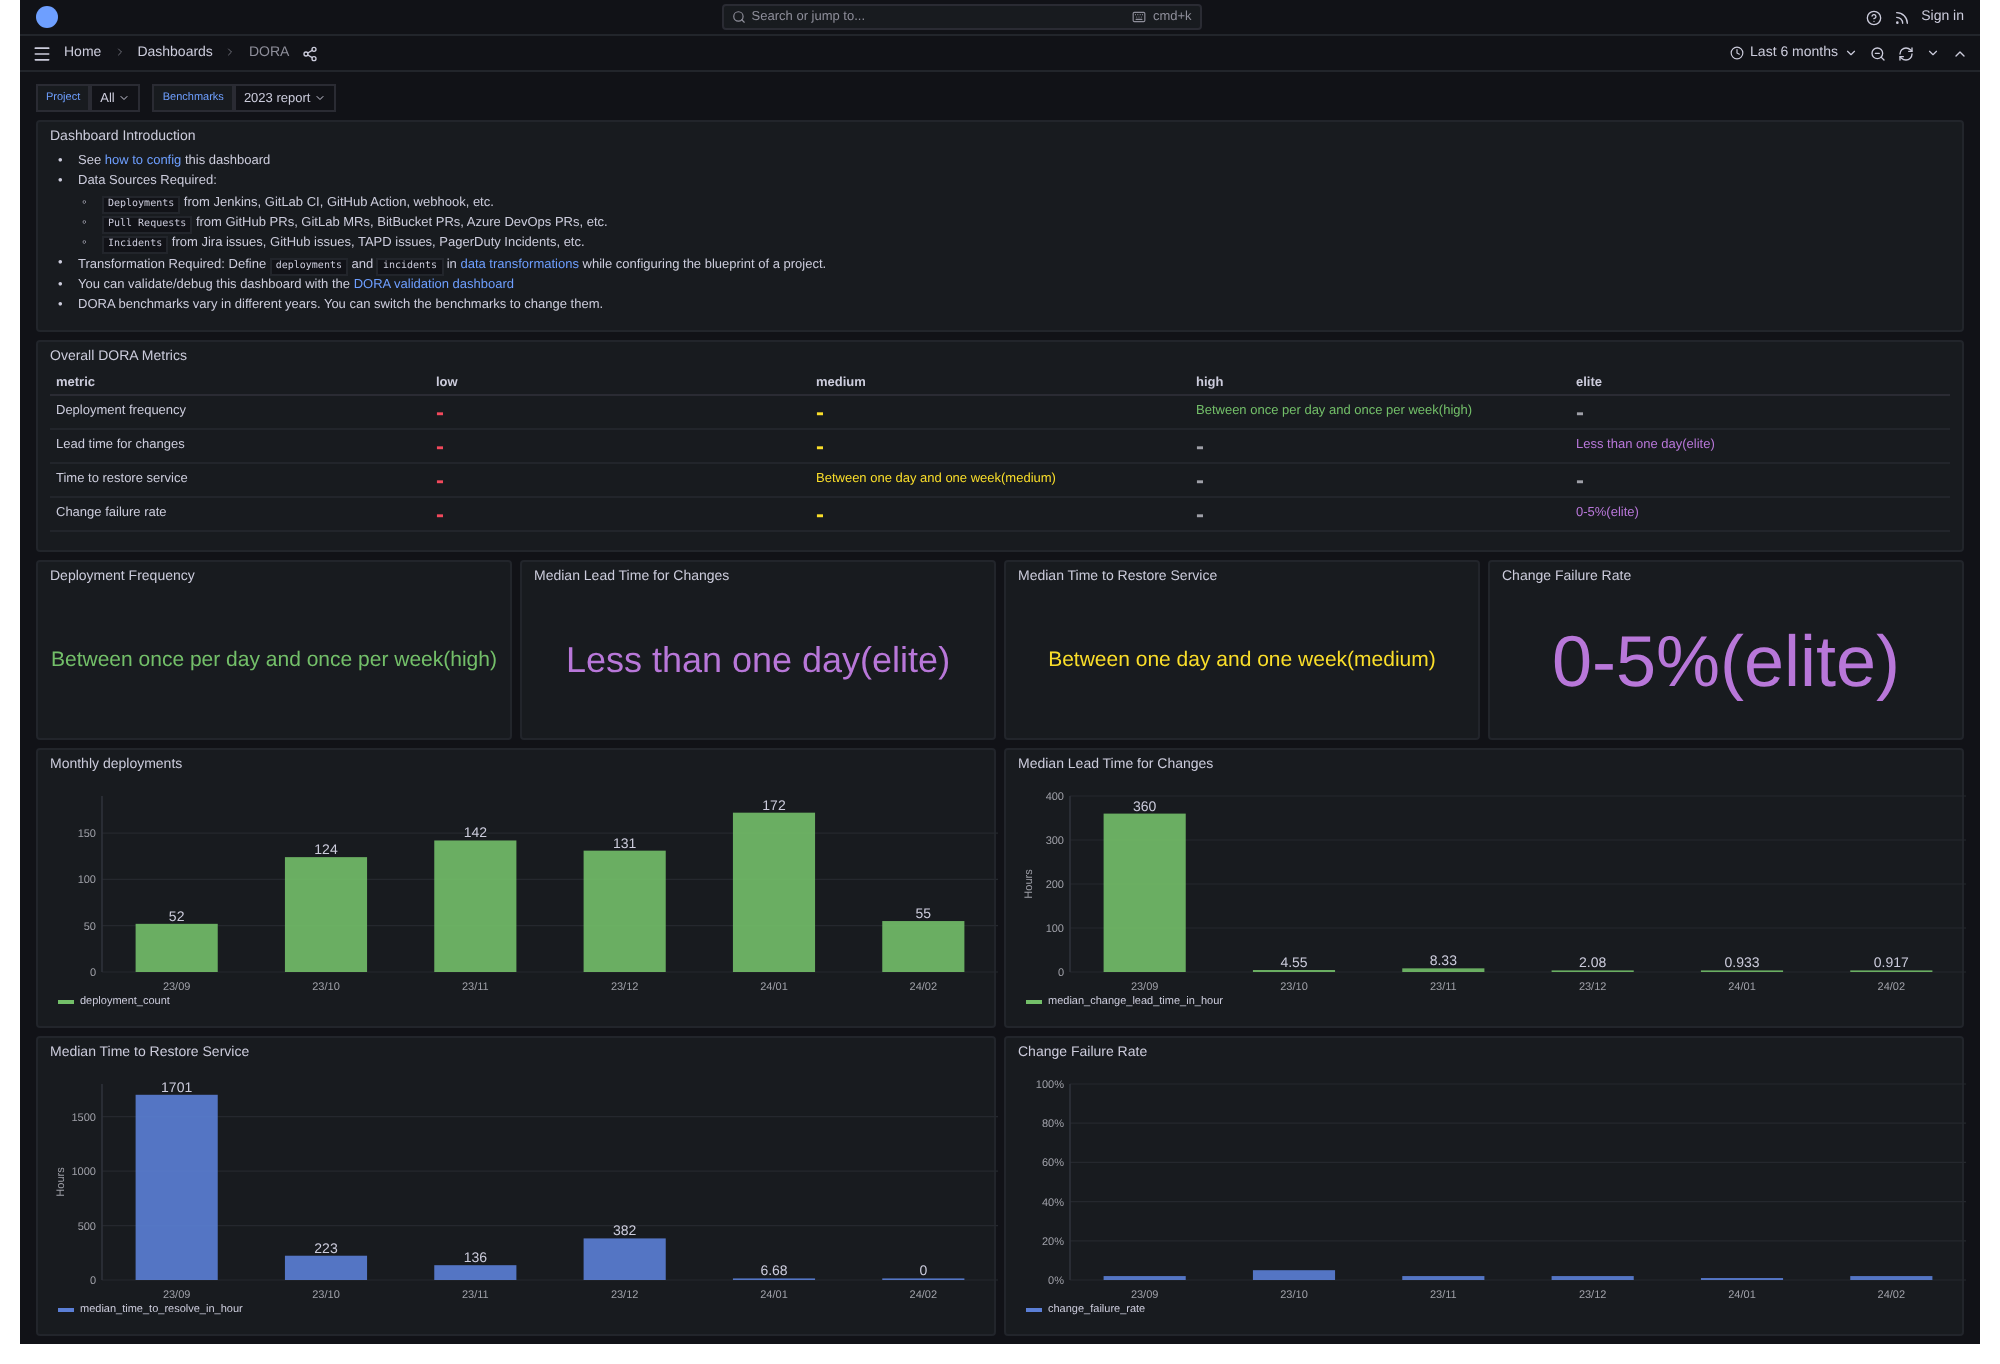 This screenshot has width=2000, height=1364. Describe the element at coordinates (1901, 17) in the screenshot. I see `rss-icon` at that location.